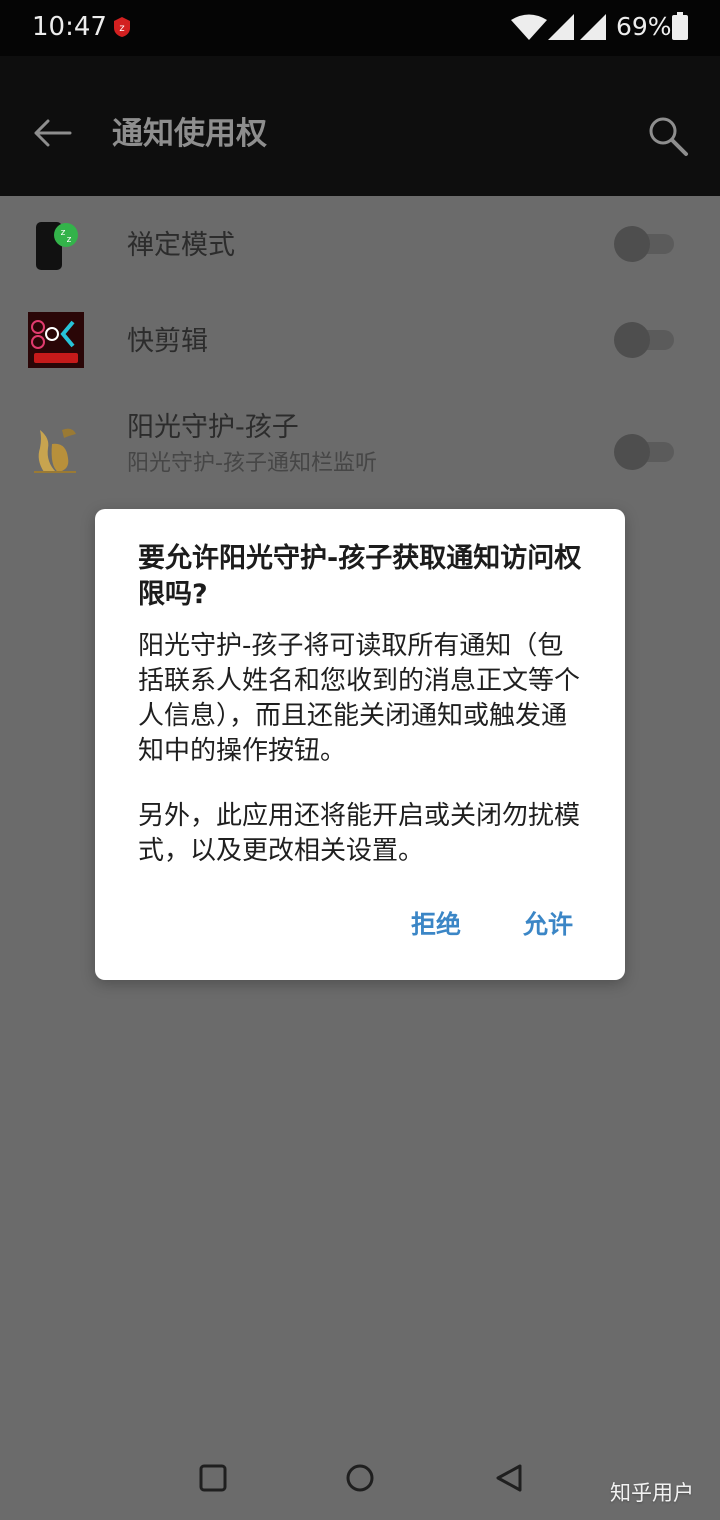  Describe the element at coordinates (360, 244) in the screenshot. I see `list-item-zen-mode: z z 禅定模式` at that location.